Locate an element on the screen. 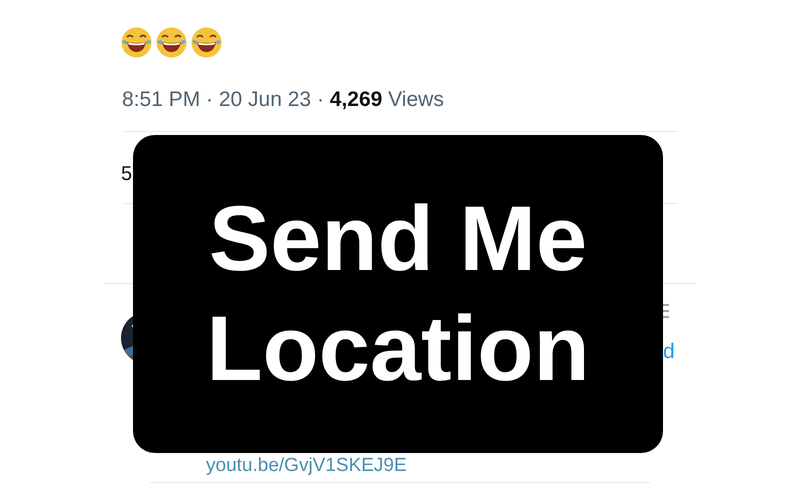 Image resolution: width=800 pixels, height=500 pixels. tweet-meta: 8:51 PM · 20 Jun 23 · 4,269 Views is located at coordinates (283, 100).